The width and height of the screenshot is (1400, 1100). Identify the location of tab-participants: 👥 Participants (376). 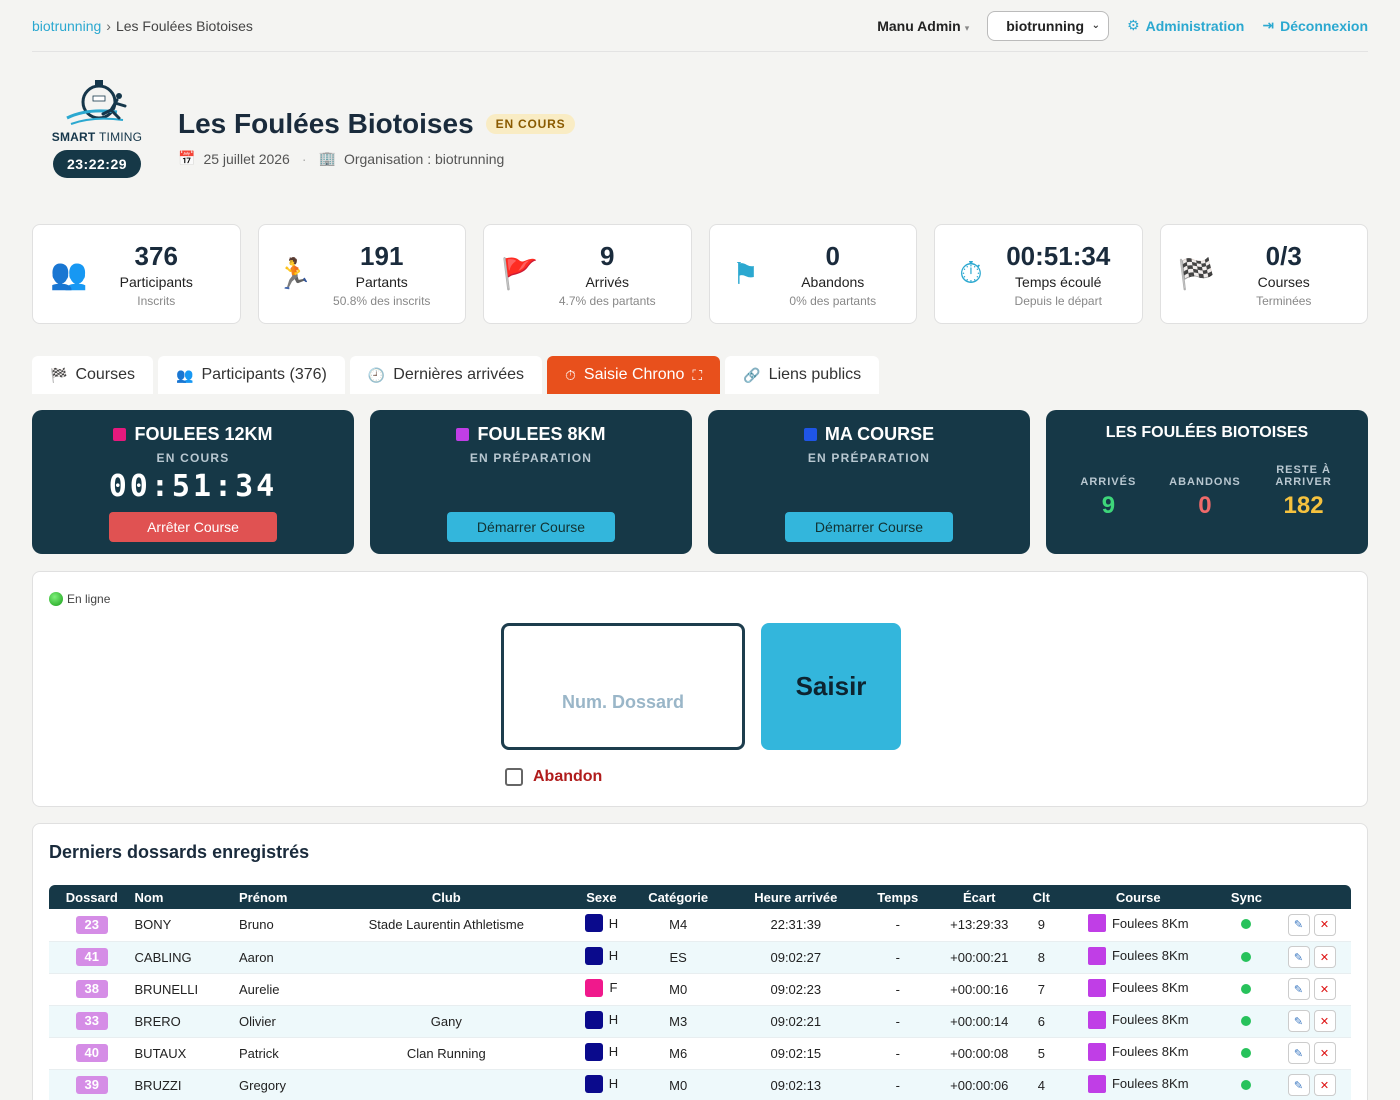
(251, 375).